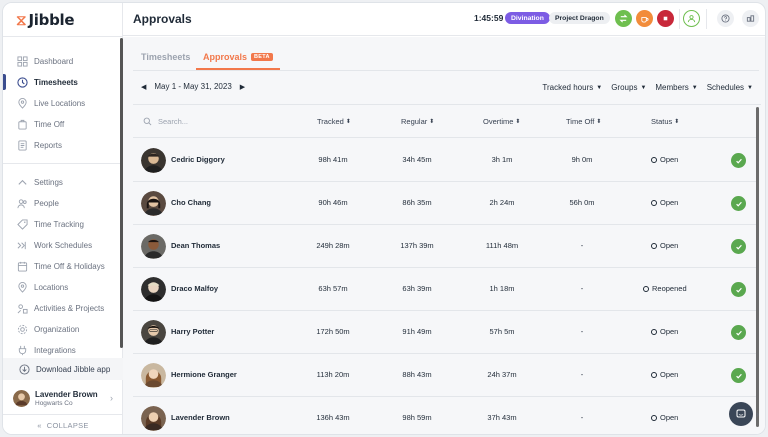 Image resolution: width=768 pixels, height=437 pixels. I want to click on stop-button, so click(665, 18).